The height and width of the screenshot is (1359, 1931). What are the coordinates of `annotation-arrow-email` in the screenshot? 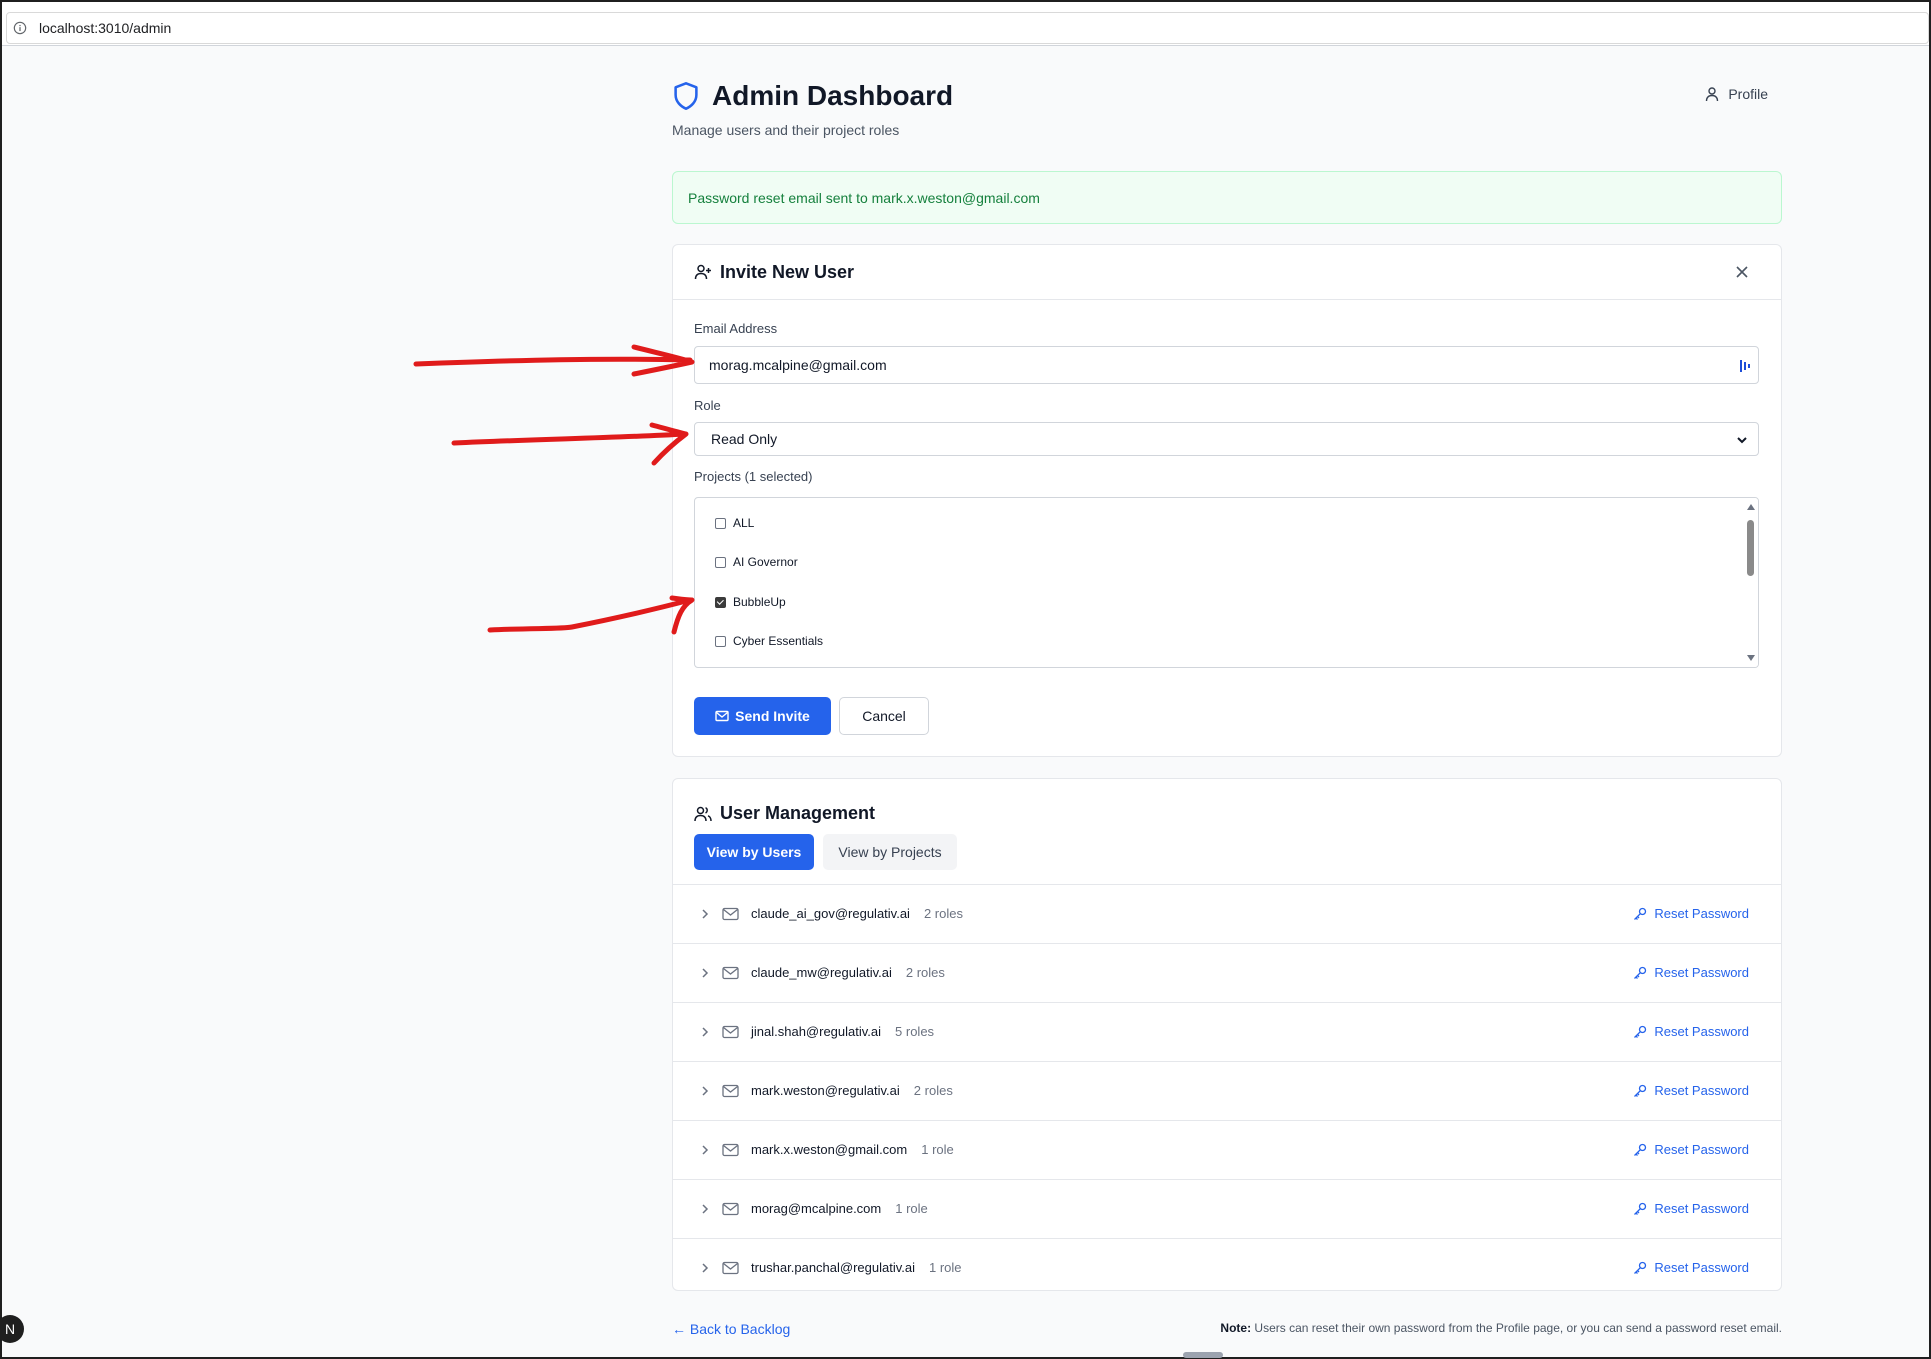 It's located at (554, 360).